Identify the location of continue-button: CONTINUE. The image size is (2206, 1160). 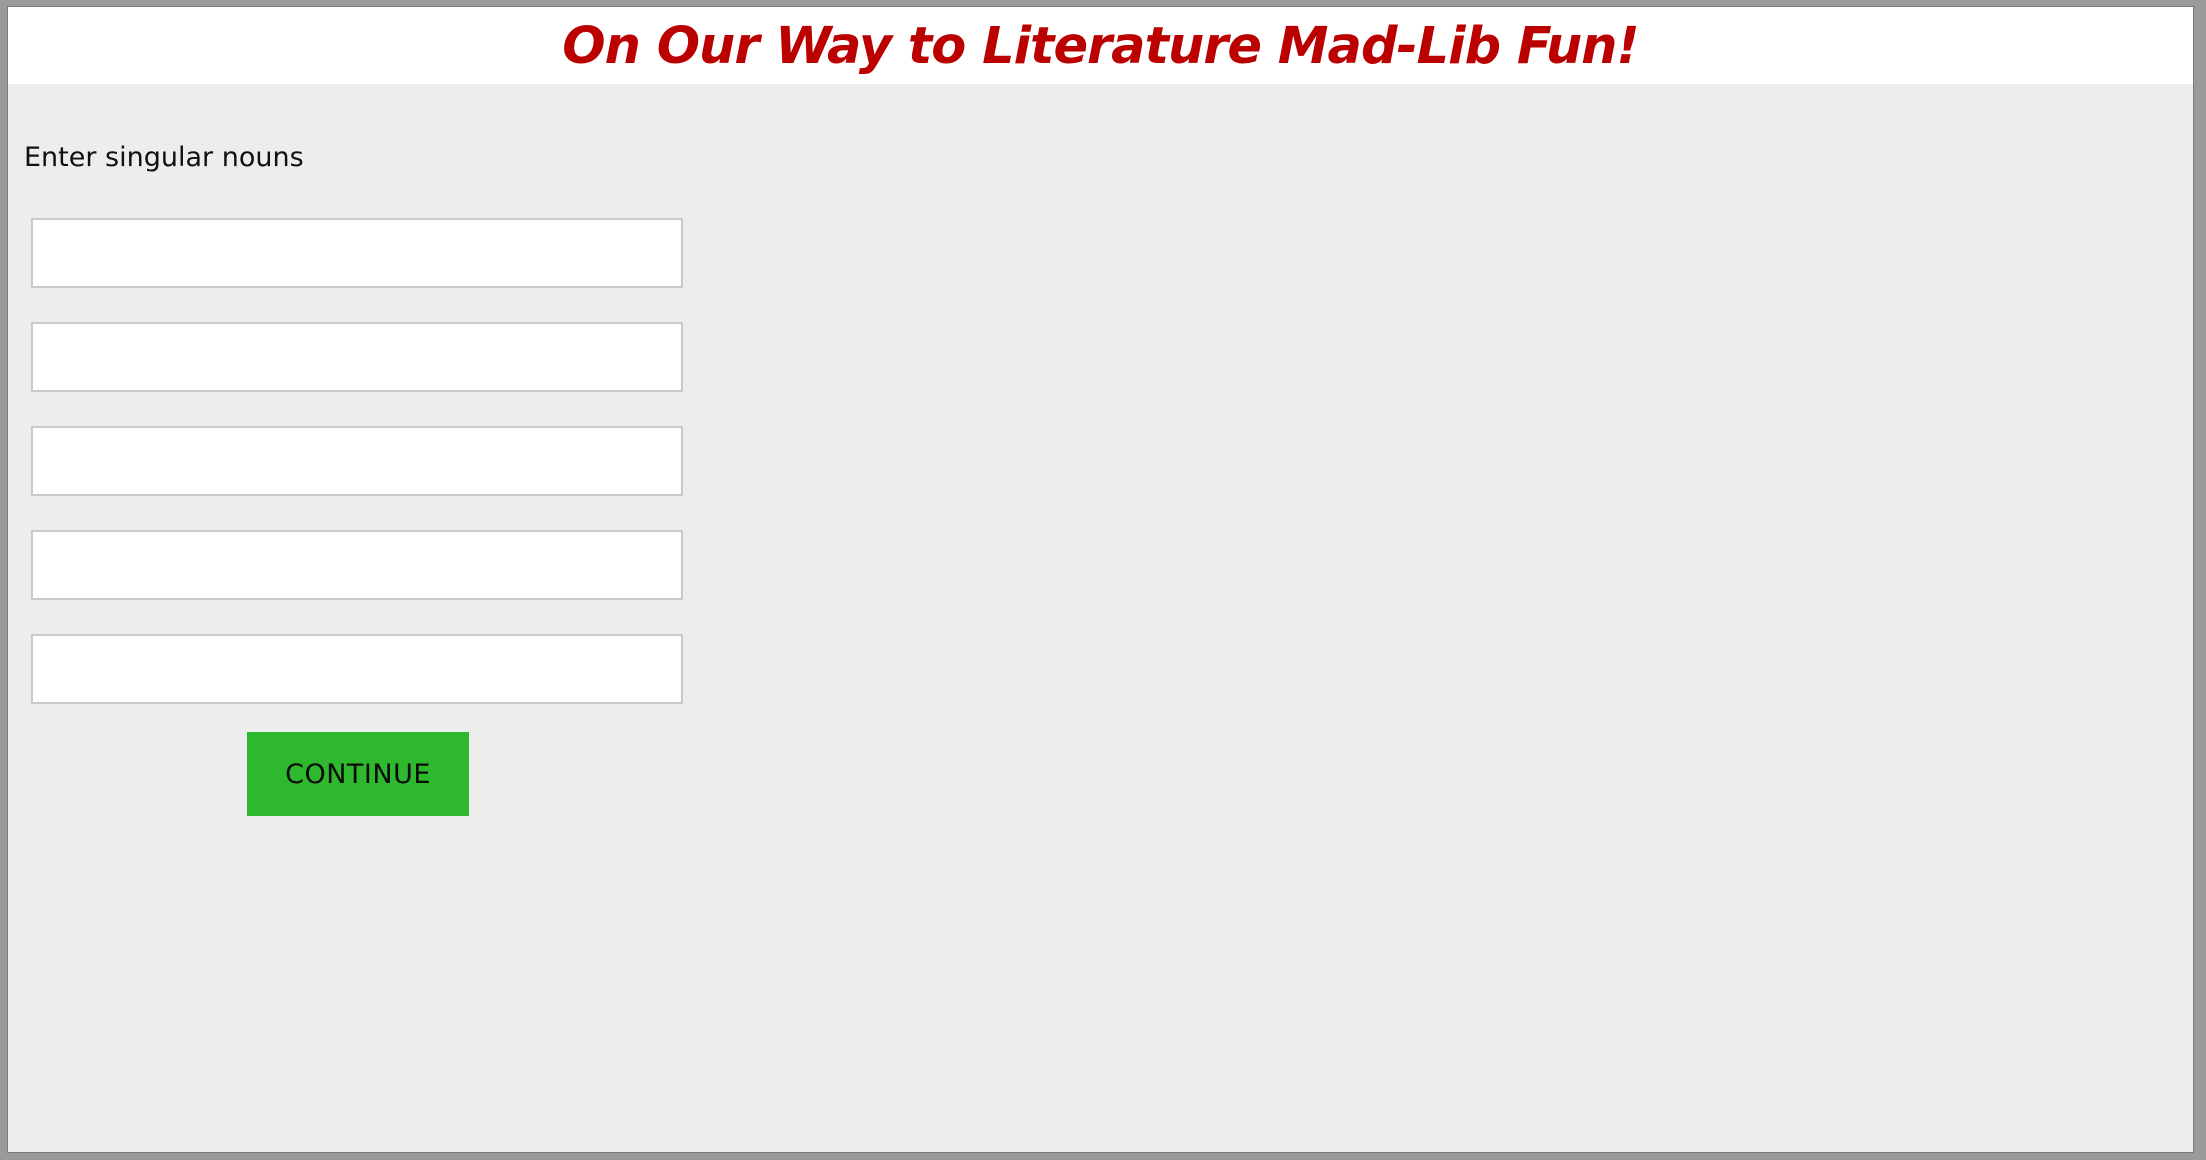
(358, 774).